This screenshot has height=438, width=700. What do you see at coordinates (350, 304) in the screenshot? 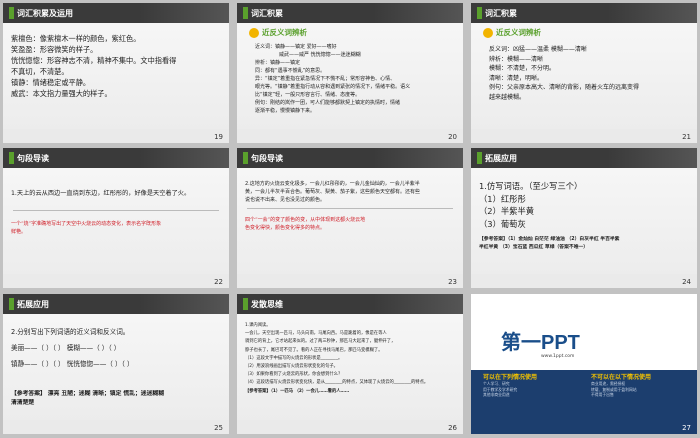
I see `slide-header: 发散思维` at bounding box center [350, 304].